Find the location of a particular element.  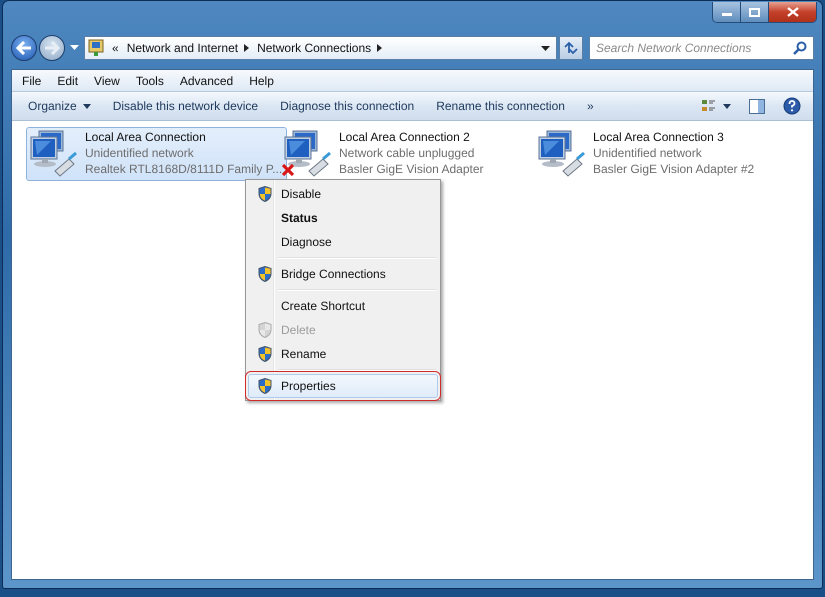

dropdown-icon is located at coordinates (545, 48).